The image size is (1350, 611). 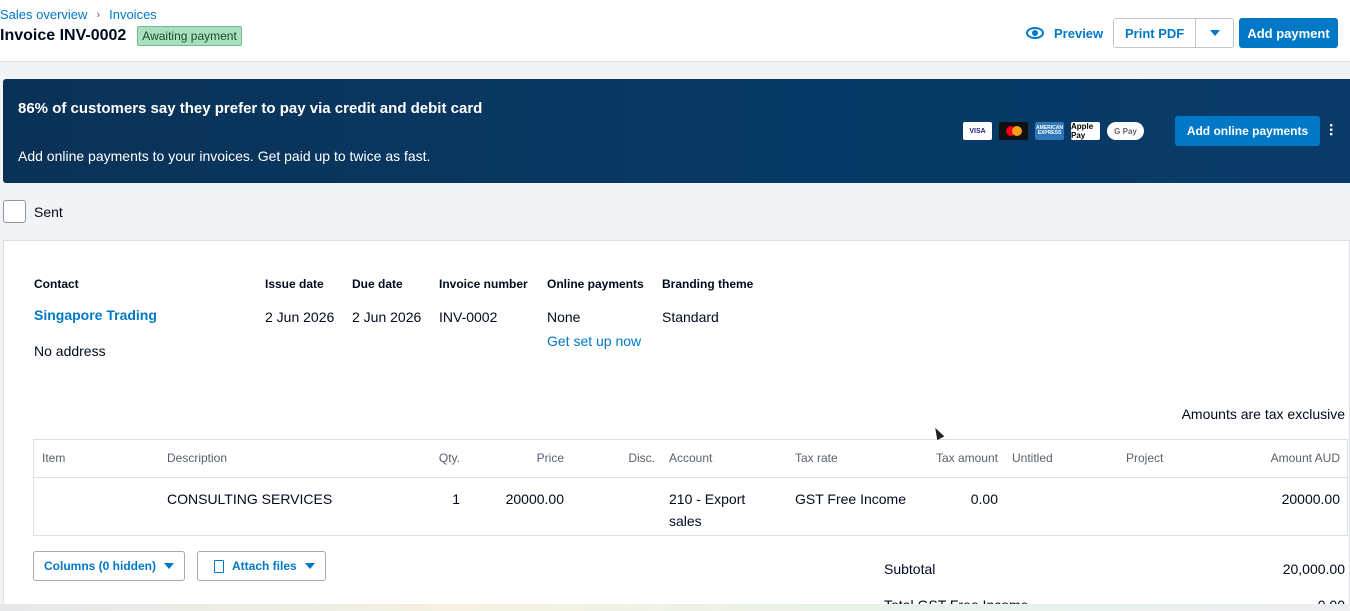 What do you see at coordinates (1263, 414) in the screenshot?
I see `tax-note: Amounts are tax exclusive` at bounding box center [1263, 414].